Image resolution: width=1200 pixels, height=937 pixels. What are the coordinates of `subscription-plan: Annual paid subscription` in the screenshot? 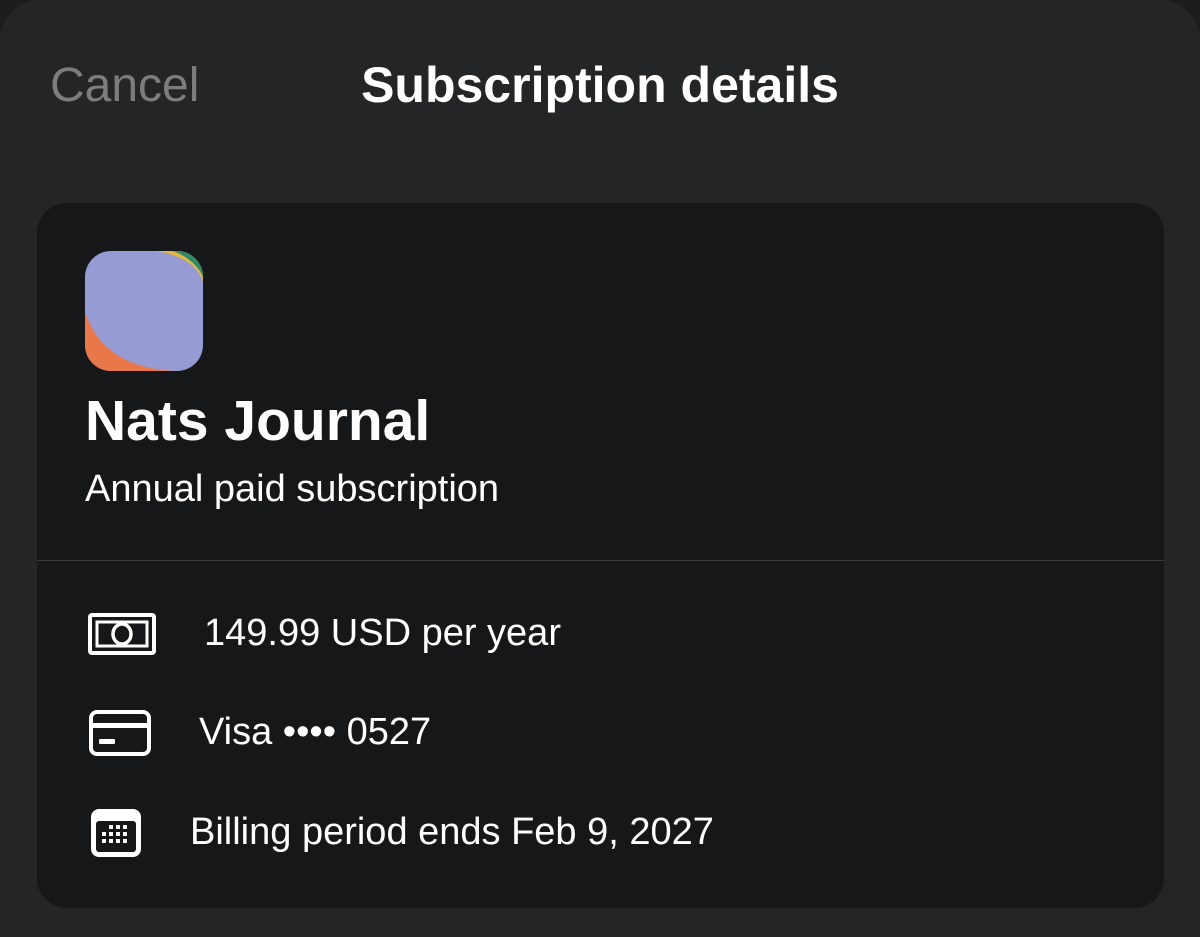 It's located at (292, 489).